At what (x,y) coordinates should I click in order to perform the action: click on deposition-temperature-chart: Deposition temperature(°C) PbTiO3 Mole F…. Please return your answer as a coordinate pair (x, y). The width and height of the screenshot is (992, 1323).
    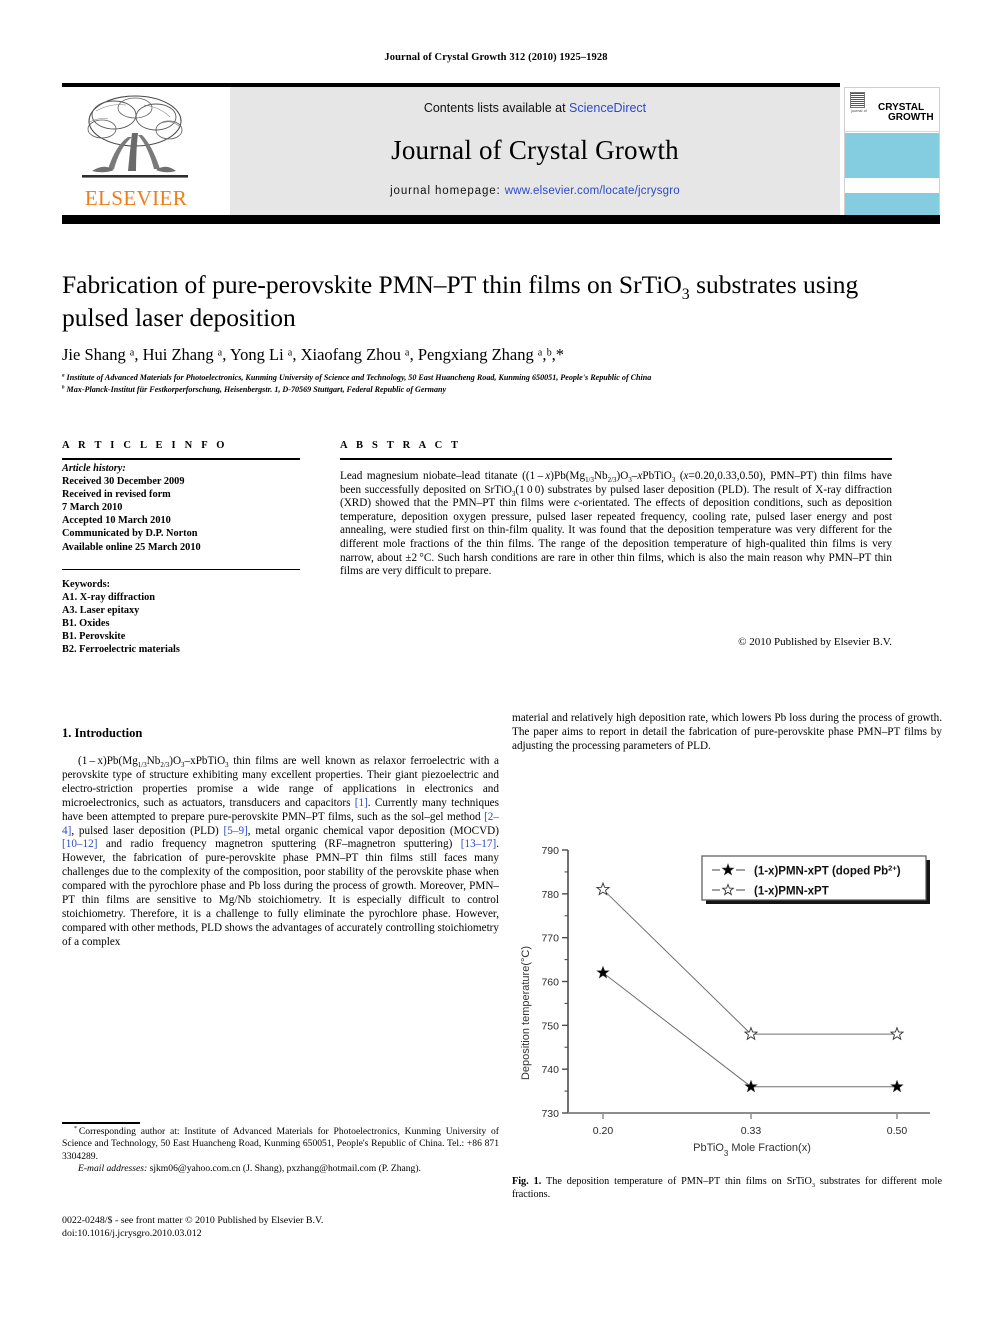
    Looking at the image, I should click on (725, 1001).